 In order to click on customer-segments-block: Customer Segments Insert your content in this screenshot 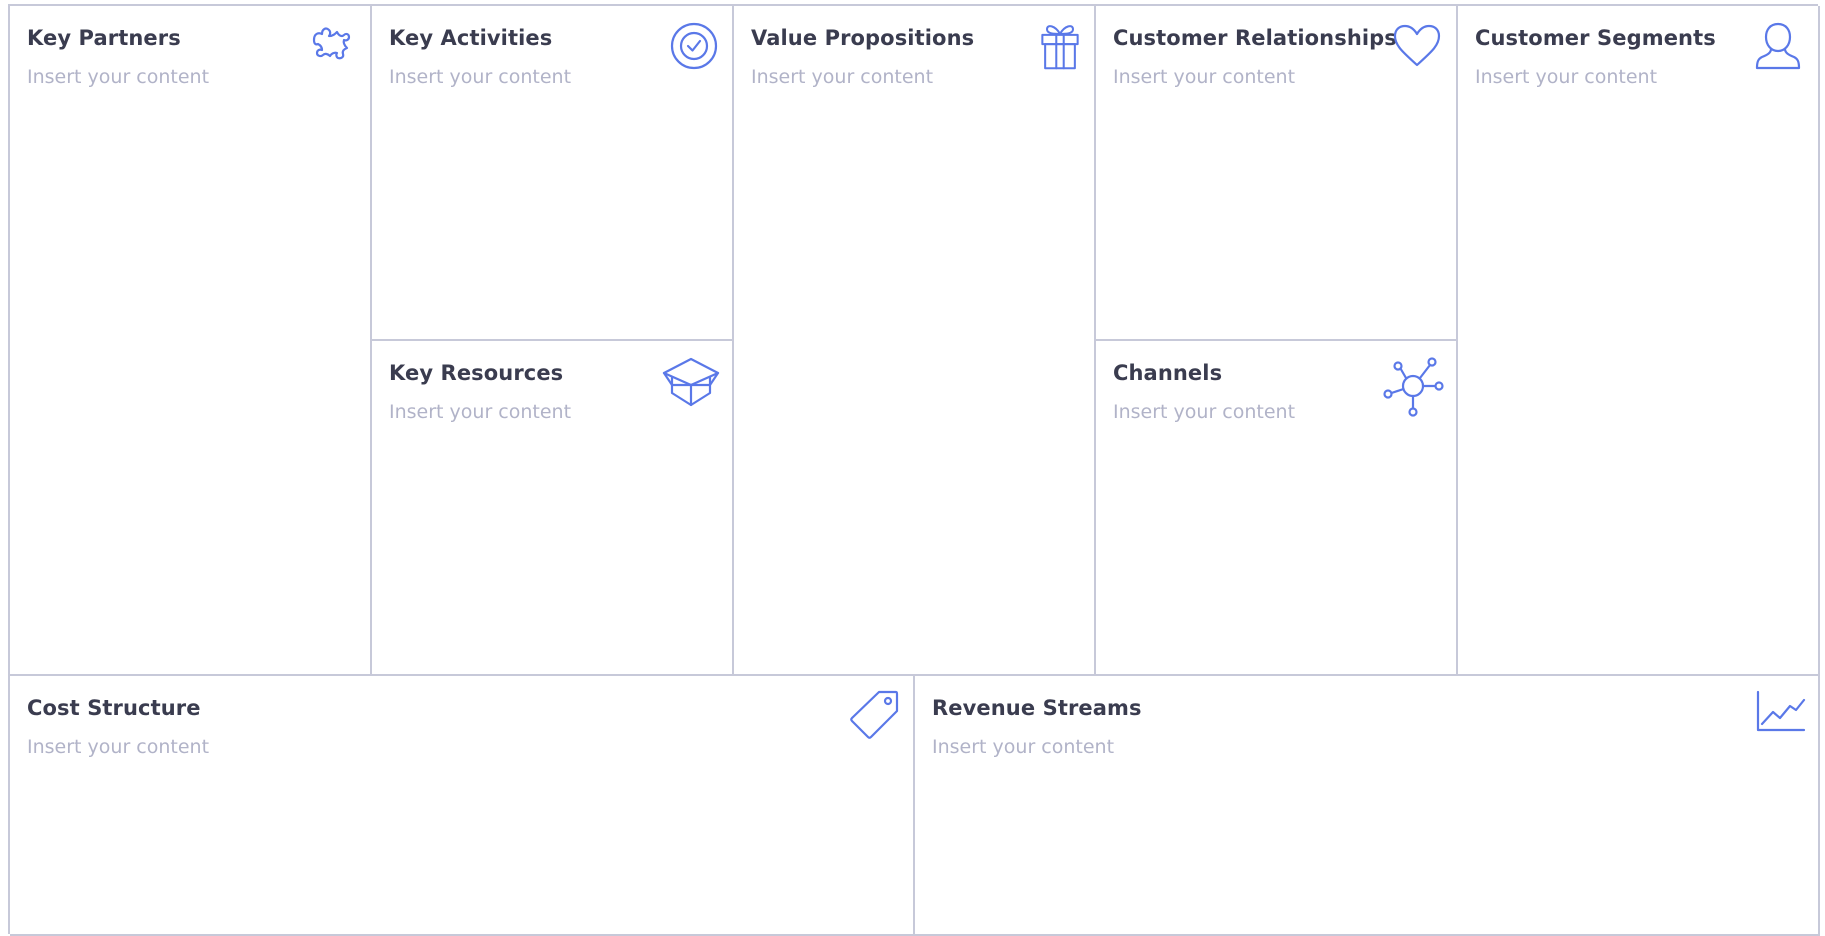, I will do `click(1639, 341)`.